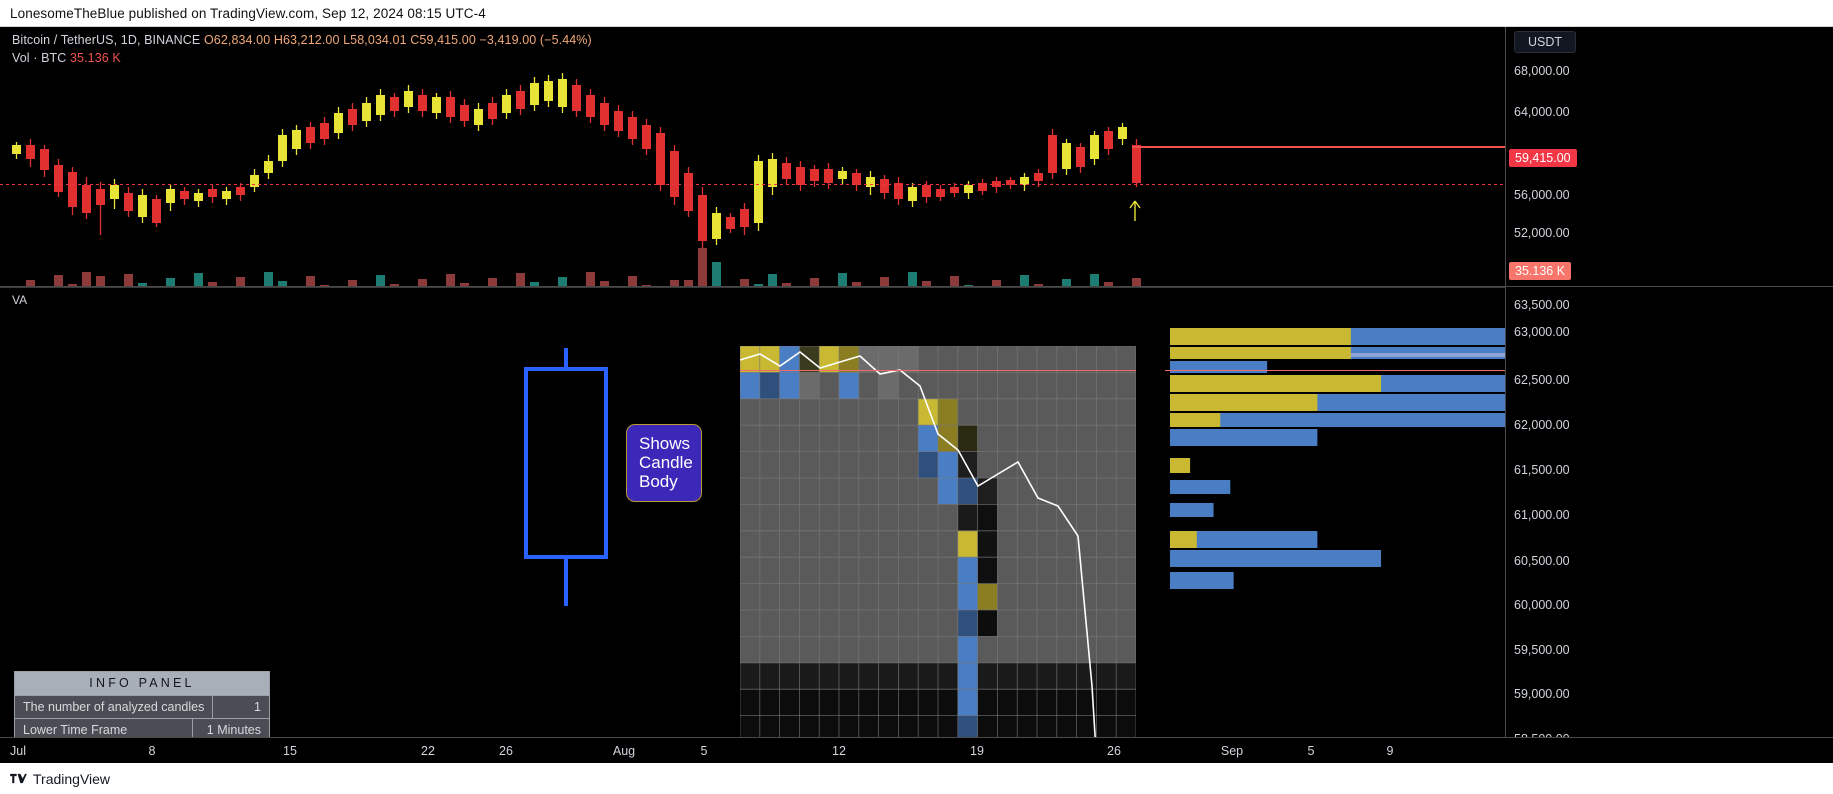  I want to click on poc-level-line, so click(1335, 370).